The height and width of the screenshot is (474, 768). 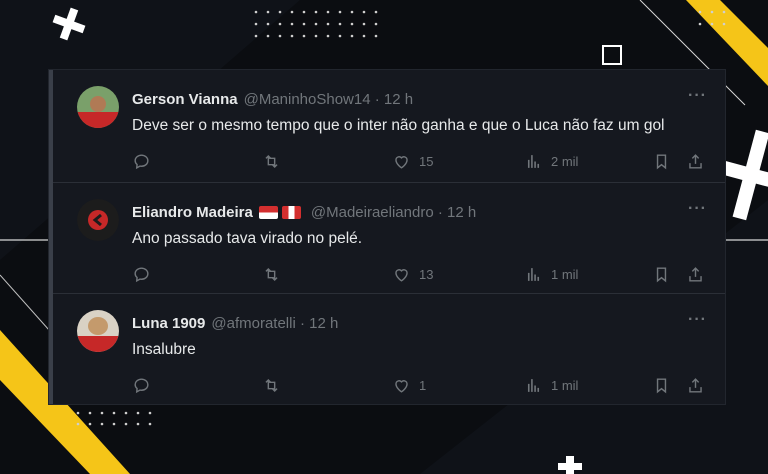 I want to click on display-name: Gerson Vianna, so click(x=185, y=99).